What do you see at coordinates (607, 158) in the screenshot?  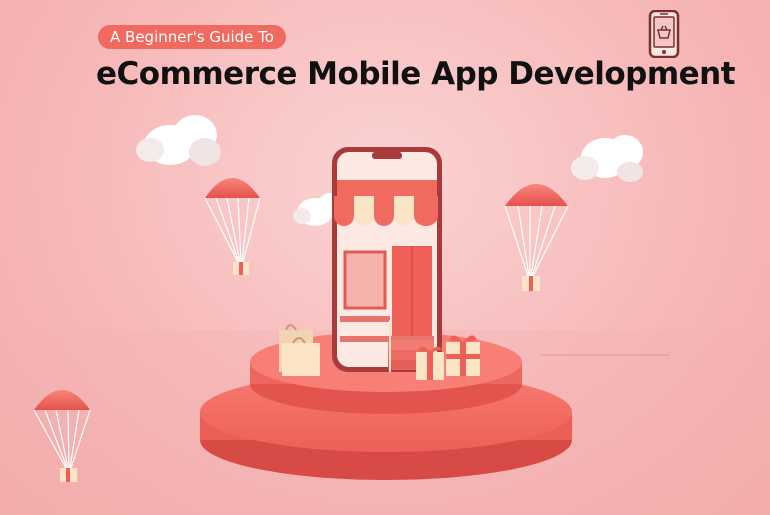 I see `cloud-right` at bounding box center [607, 158].